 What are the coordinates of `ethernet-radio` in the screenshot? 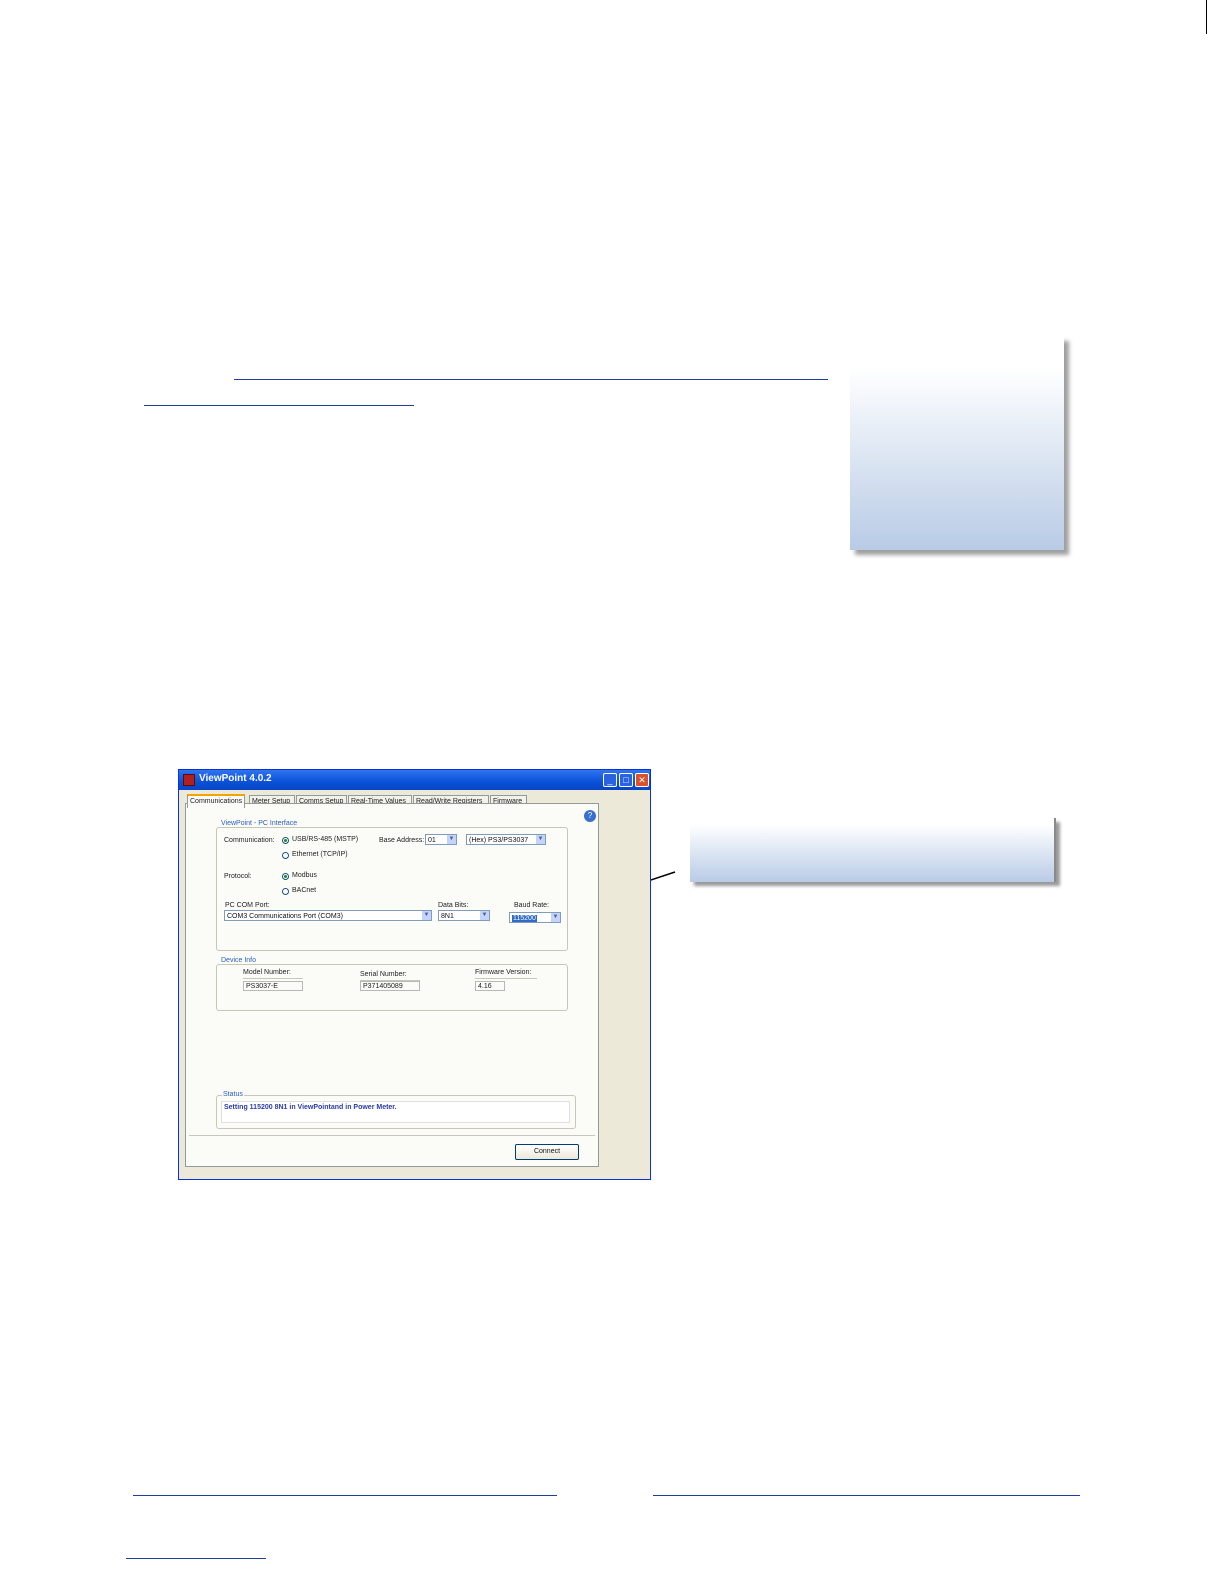 It's located at (285, 855).